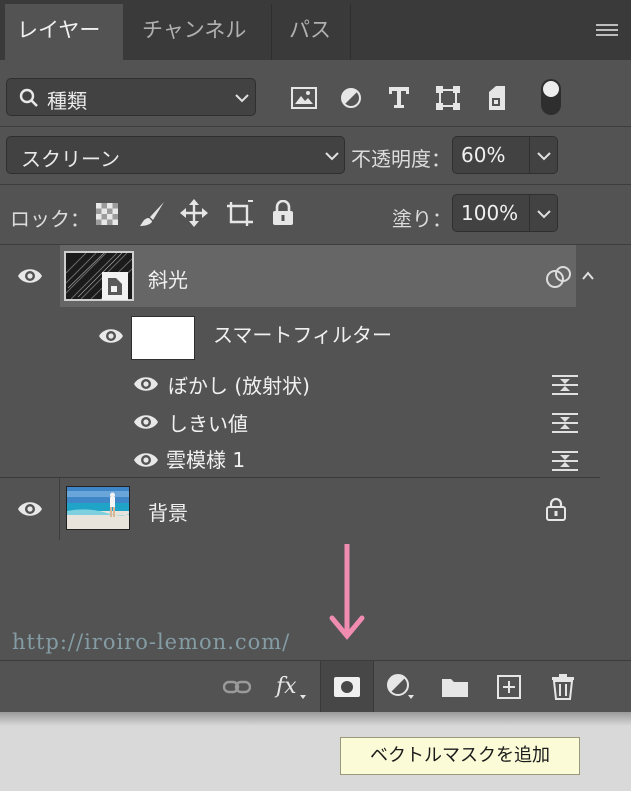 This screenshot has width=631, height=791. I want to click on folder-icon, so click(455, 688).